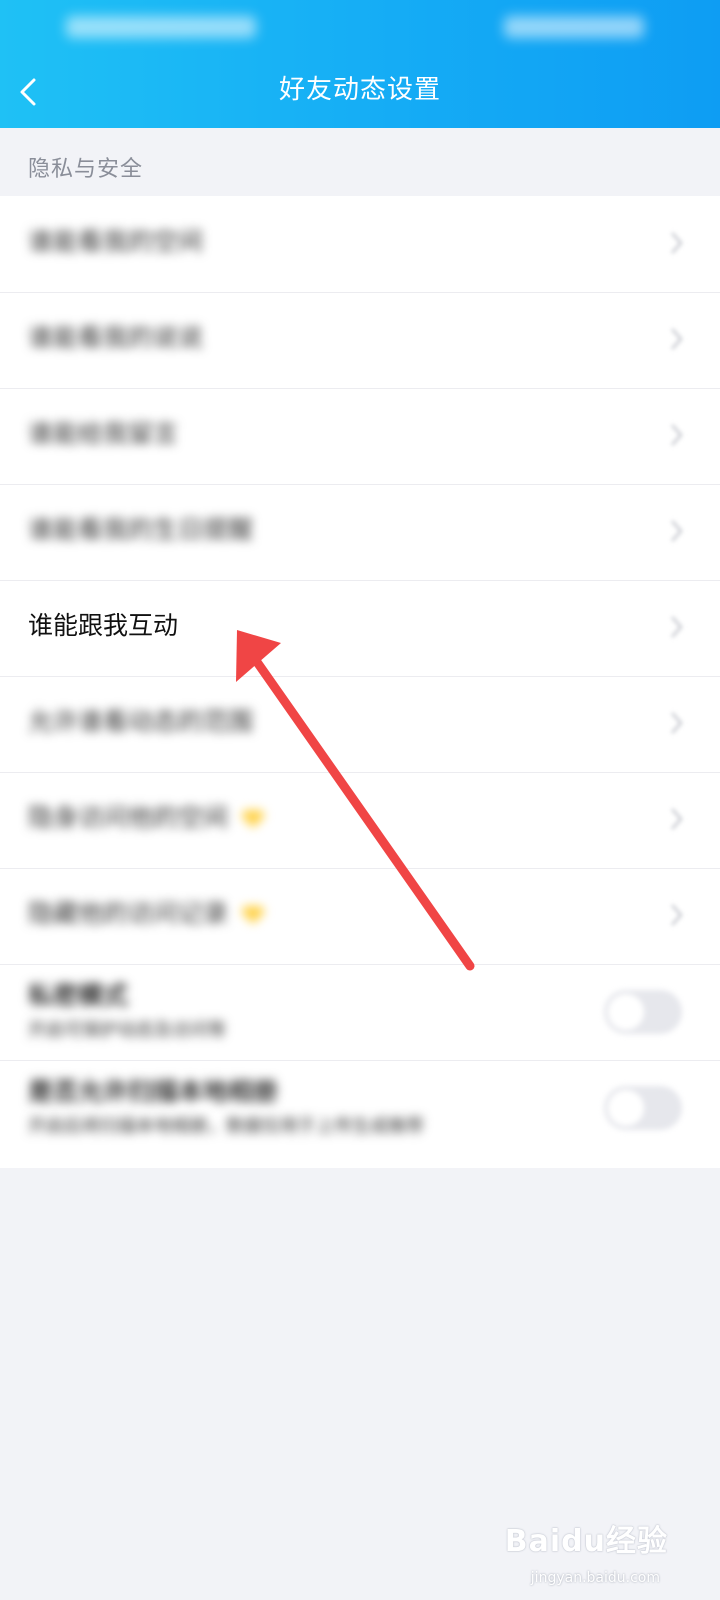 This screenshot has width=720, height=1600. I want to click on toggle-description: 开启可保护动态及访问等, so click(127, 1030).